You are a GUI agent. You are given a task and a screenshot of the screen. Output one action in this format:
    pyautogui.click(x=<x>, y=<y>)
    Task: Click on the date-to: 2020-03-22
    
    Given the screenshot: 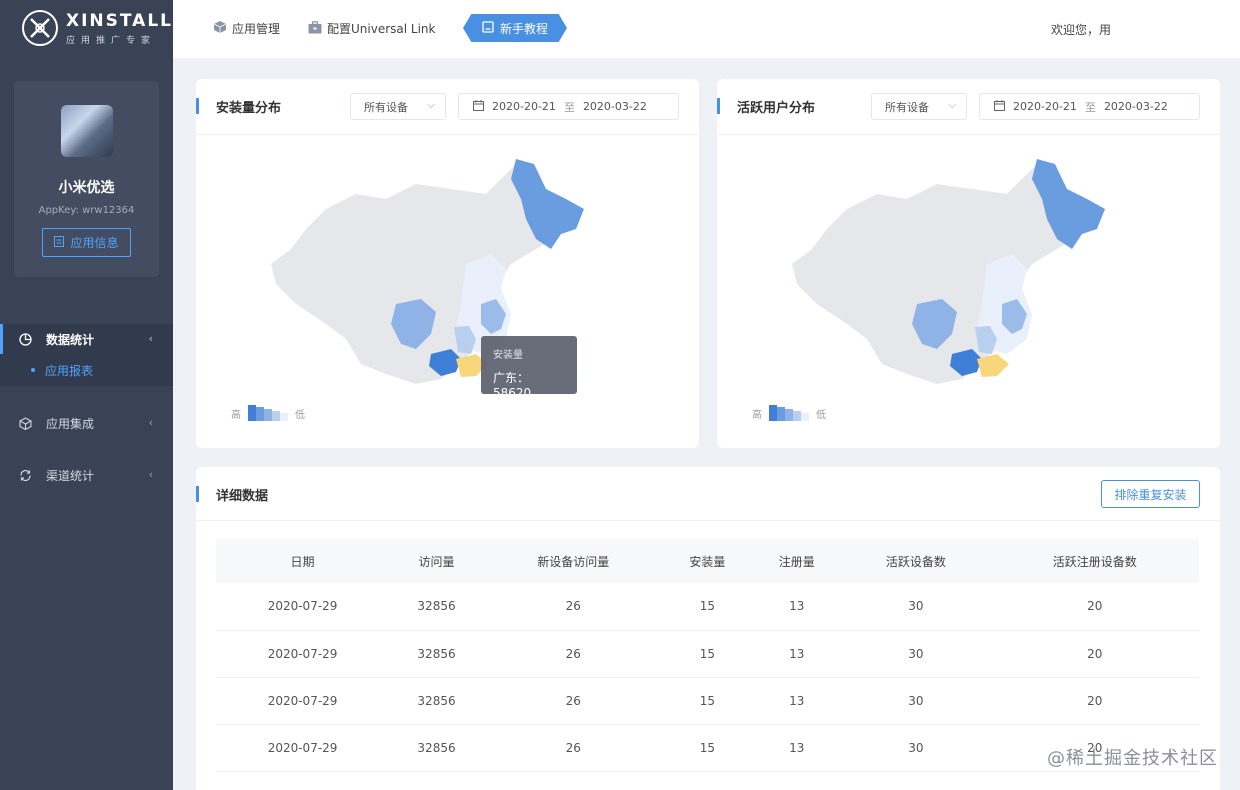 What is the action you would take?
    pyautogui.click(x=1135, y=106)
    